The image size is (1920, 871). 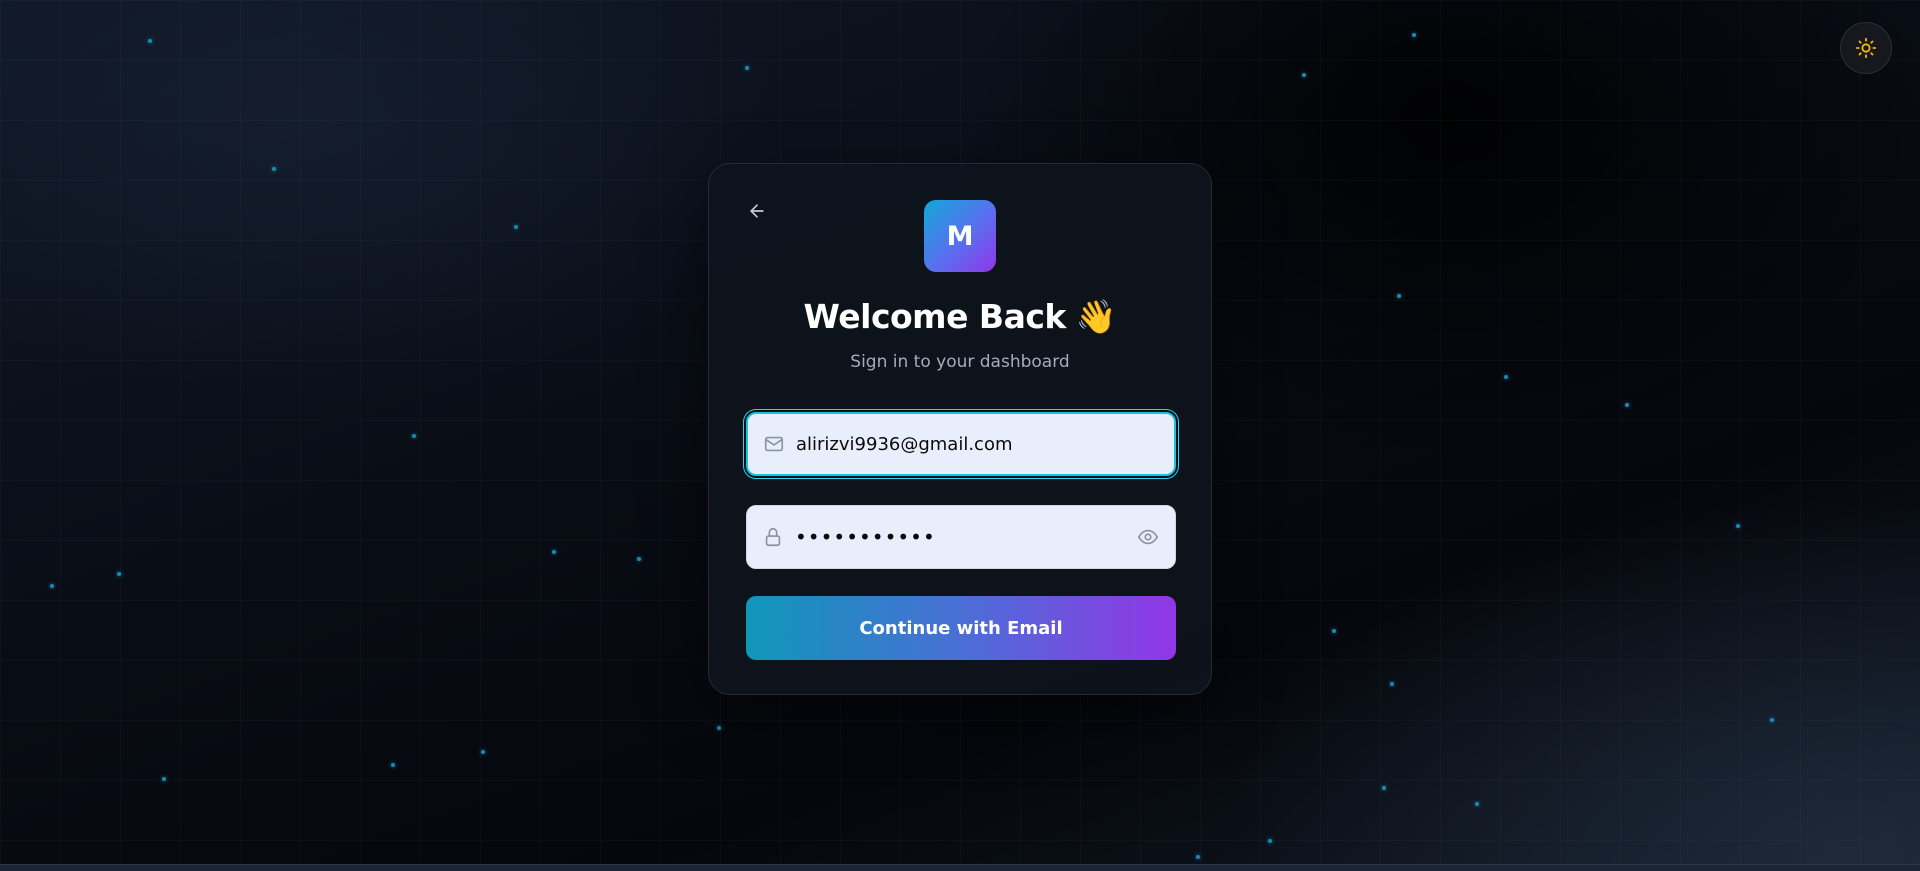 I want to click on wave-emoji: 👋, so click(x=1096, y=316).